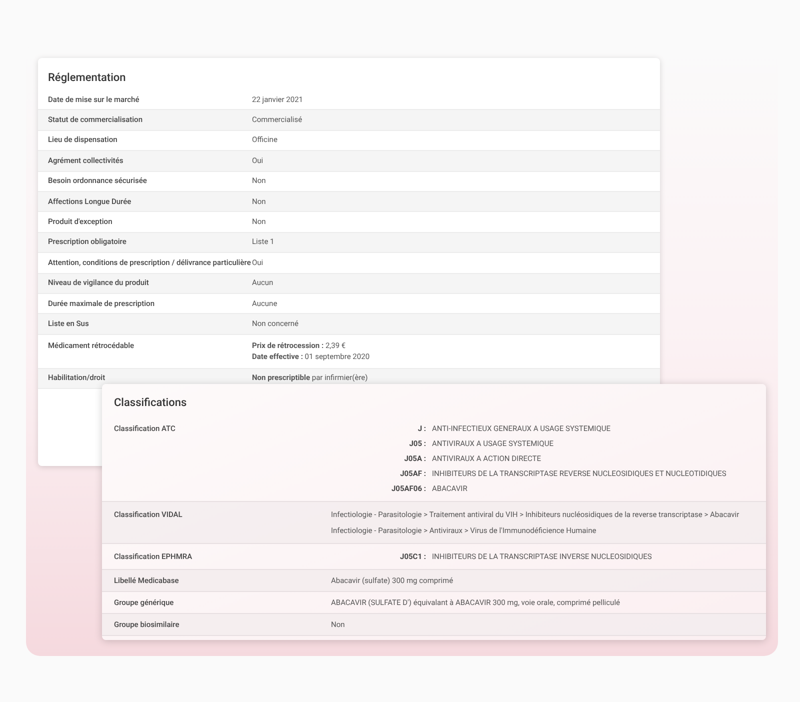  What do you see at coordinates (150, 402) in the screenshot?
I see `card-title: Classifications` at bounding box center [150, 402].